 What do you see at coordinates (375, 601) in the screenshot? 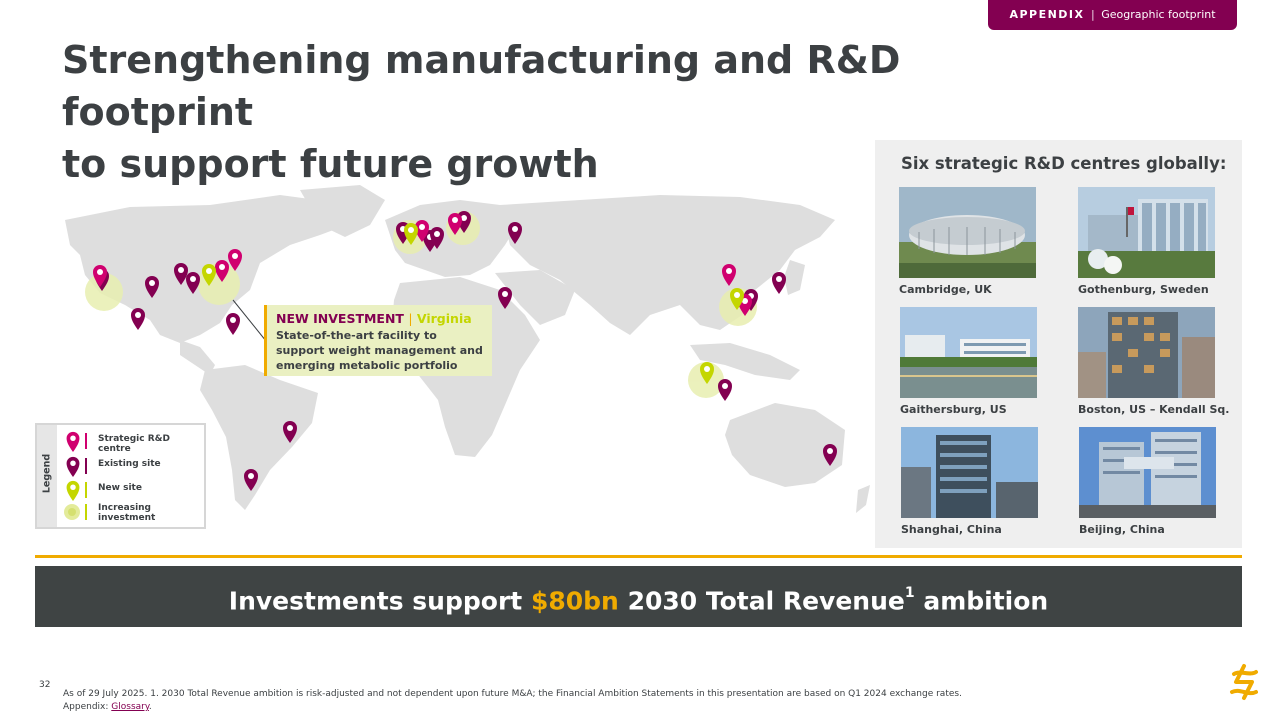
I see `banner-text-pre: Investments support` at bounding box center [375, 601].